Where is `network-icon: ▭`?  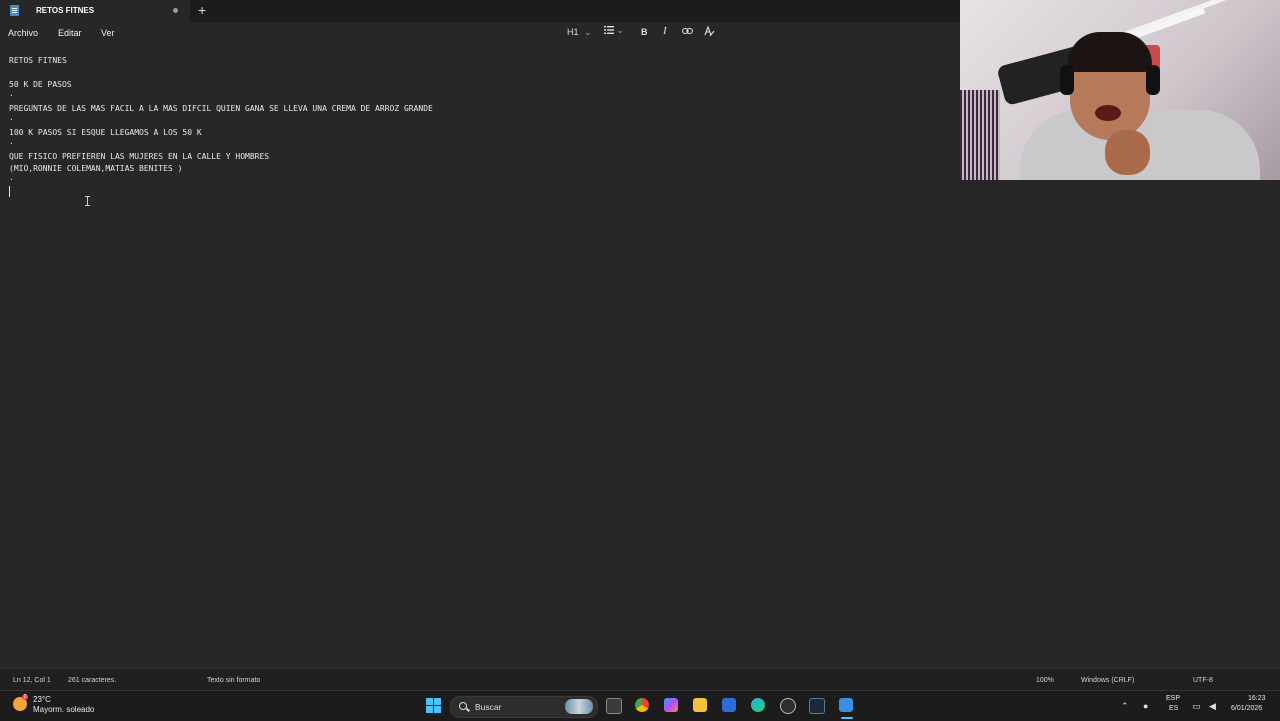
network-icon: ▭ is located at coordinates (1196, 706).